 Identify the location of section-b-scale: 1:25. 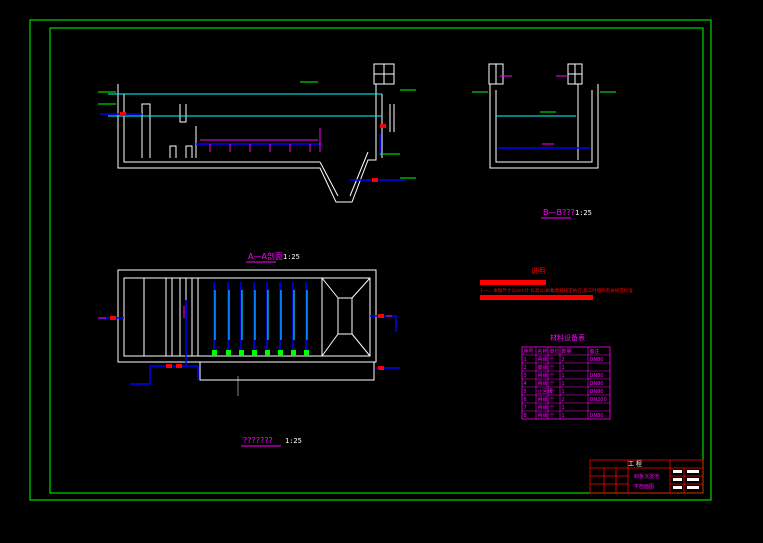
(583, 213).